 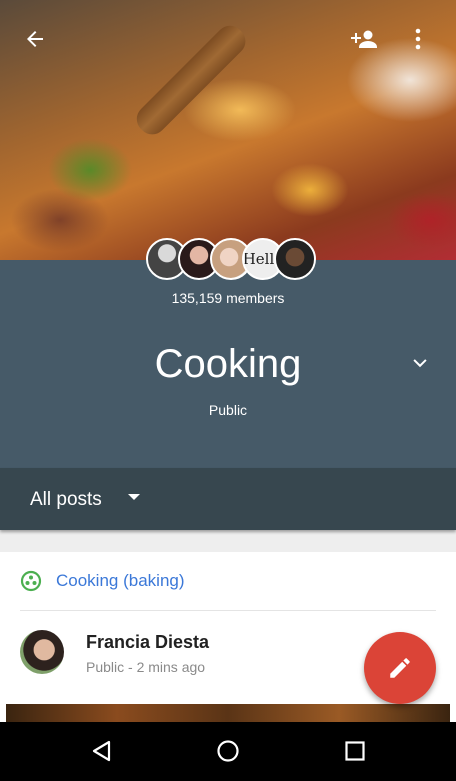 What do you see at coordinates (66, 500) in the screenshot?
I see `post-filter-label: All posts` at bounding box center [66, 500].